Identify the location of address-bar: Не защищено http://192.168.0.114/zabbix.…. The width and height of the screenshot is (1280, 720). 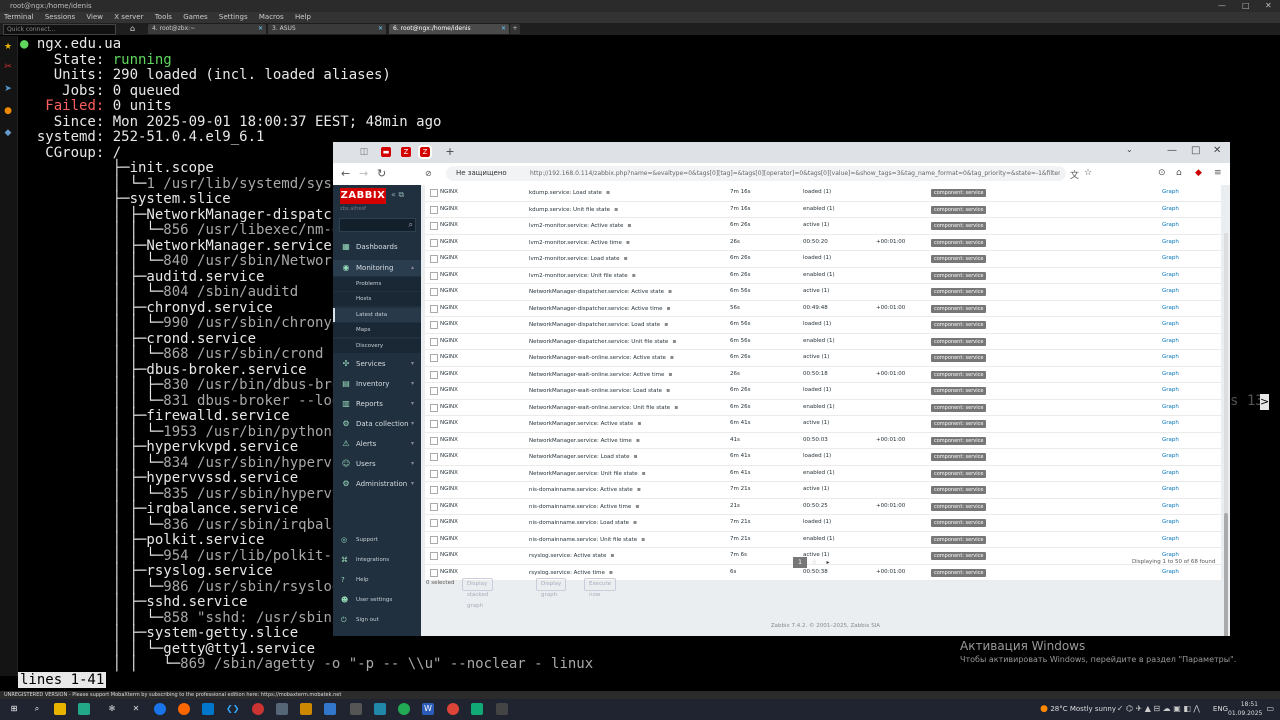
(756, 173).